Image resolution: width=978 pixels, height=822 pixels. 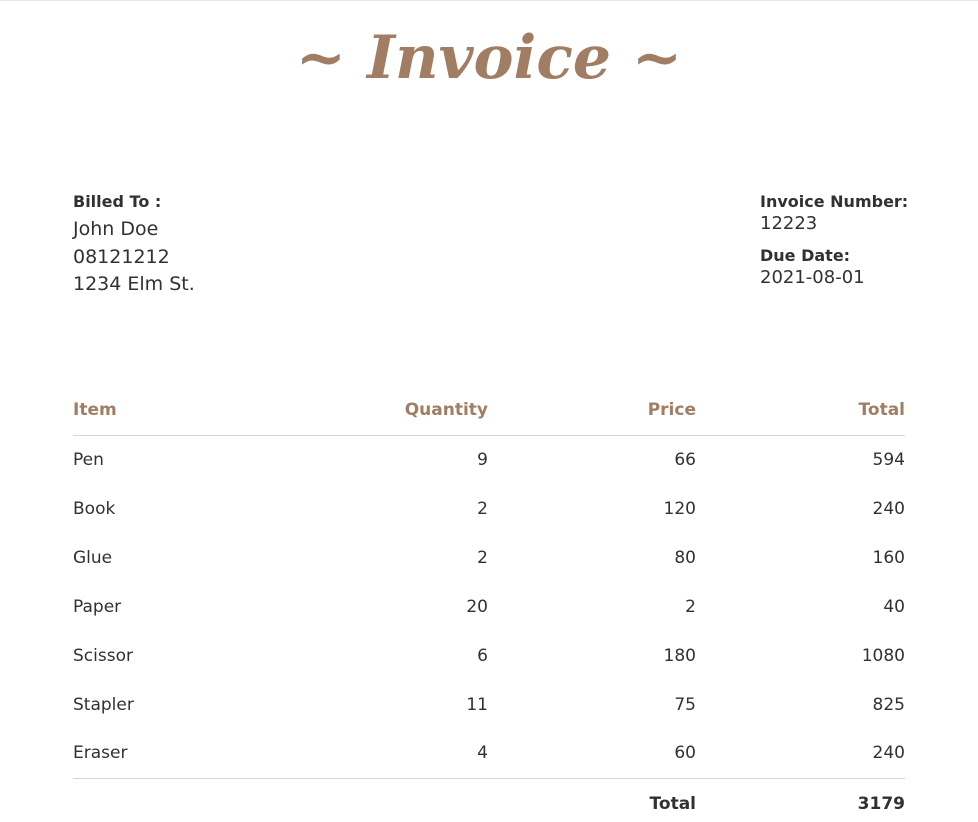 I want to click on cell-price: 120, so click(x=679, y=508).